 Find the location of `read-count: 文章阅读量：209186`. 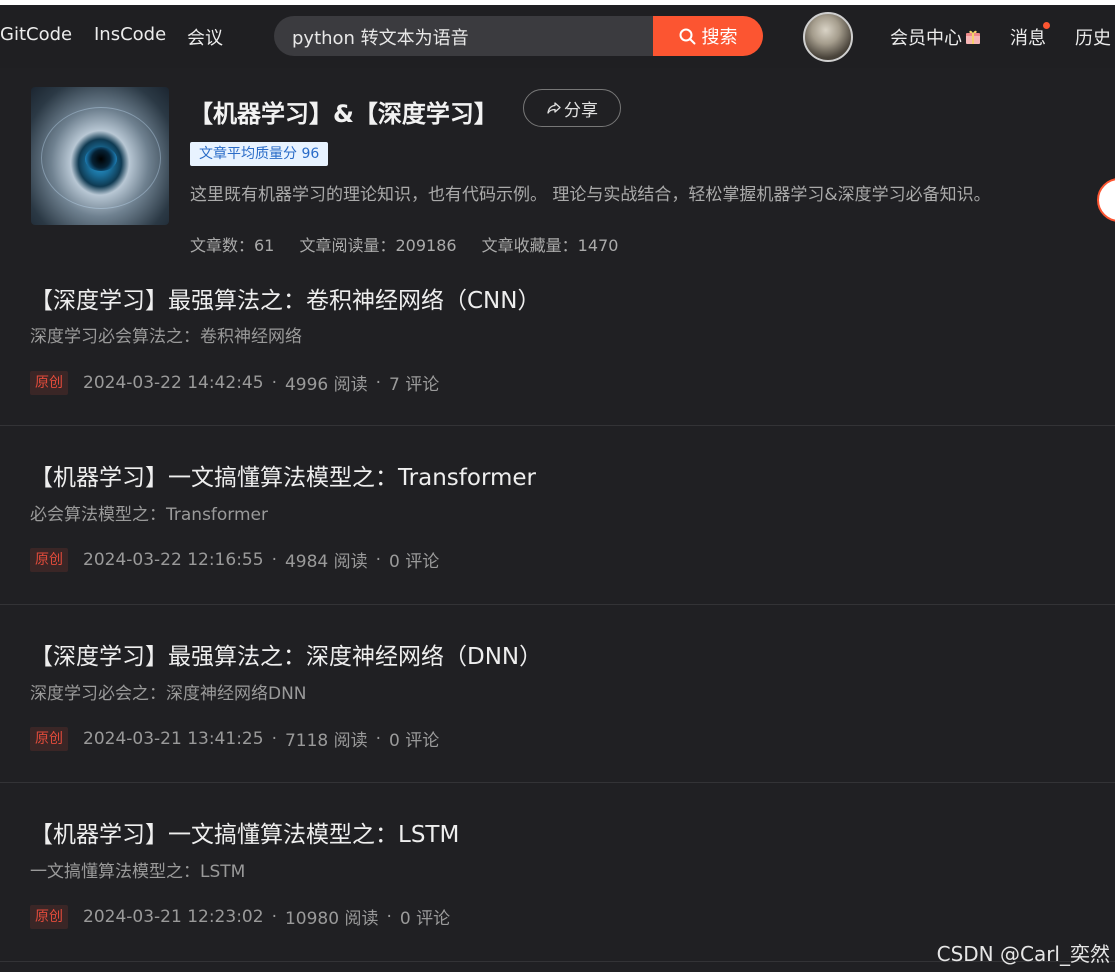

read-count: 文章阅读量：209186 is located at coordinates (378, 245).